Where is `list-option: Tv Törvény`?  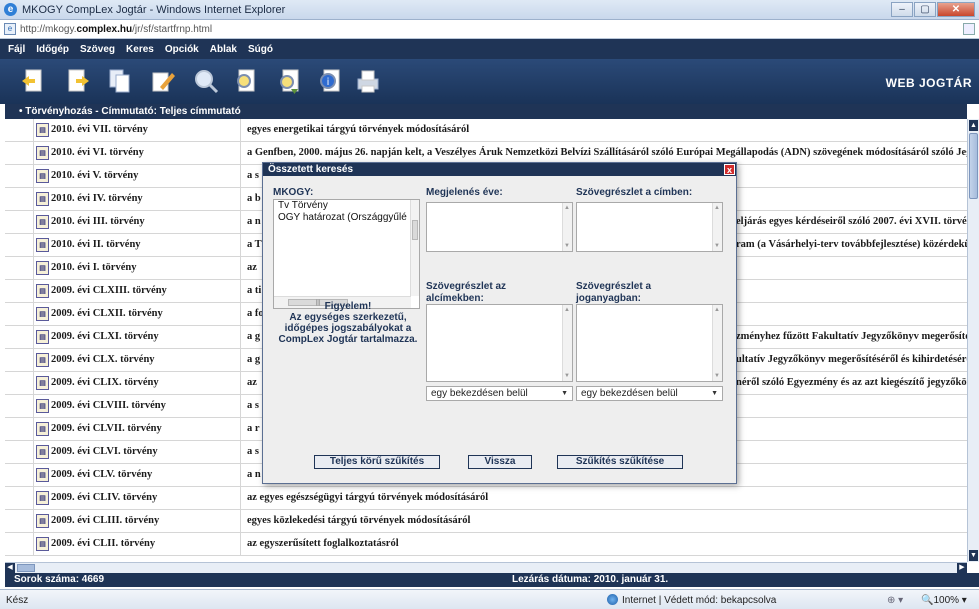 list-option: Tv Törvény is located at coordinates (346, 206).